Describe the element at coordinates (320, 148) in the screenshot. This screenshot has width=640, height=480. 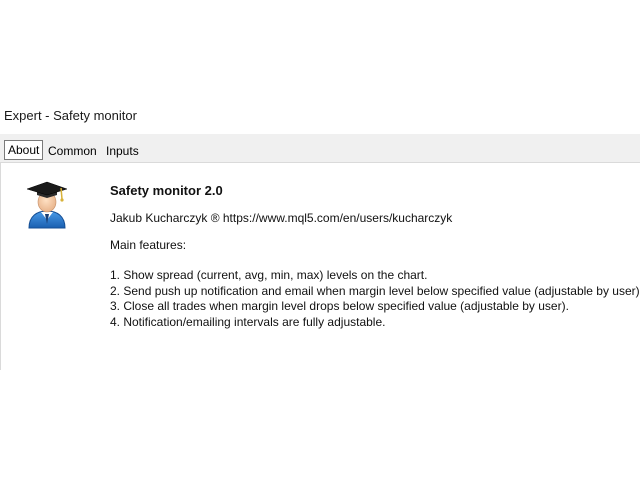
I see `tab-bar: About Common Inputs` at that location.